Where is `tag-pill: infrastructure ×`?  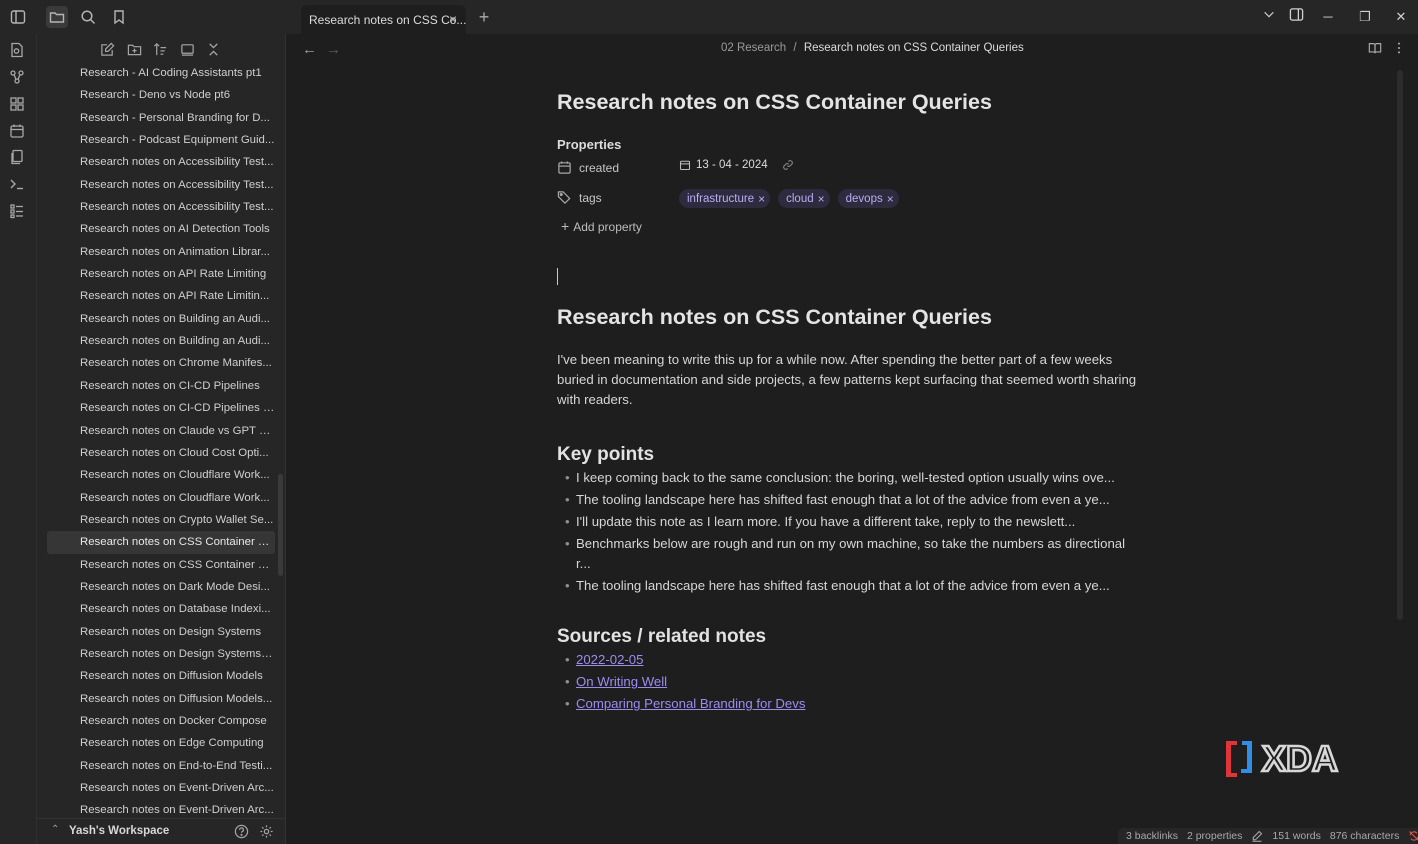
tag-pill: infrastructure × is located at coordinates (725, 198).